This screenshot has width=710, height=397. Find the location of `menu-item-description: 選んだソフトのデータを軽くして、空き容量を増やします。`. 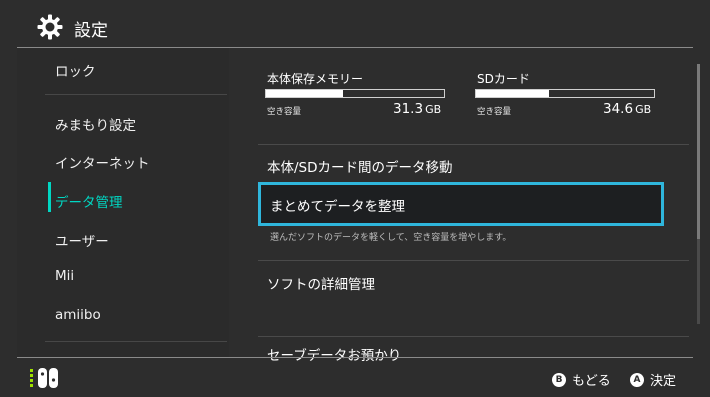

menu-item-description: 選んだソフトのデータを軽くして、空き容量を増やします。 is located at coordinates (391, 238).